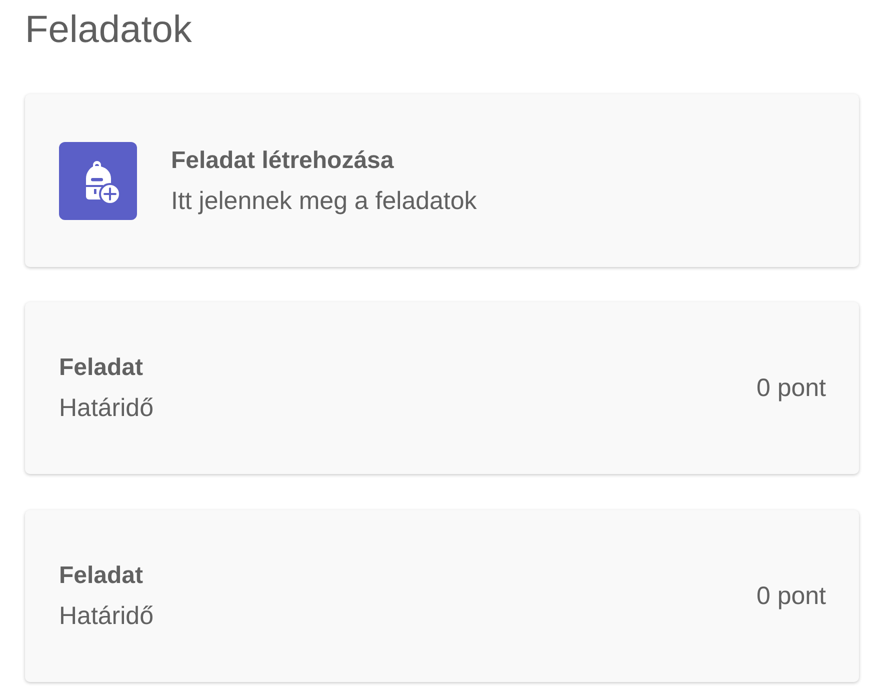  Describe the element at coordinates (282, 161) in the screenshot. I see `card-title: Feladat létrehozása` at that location.